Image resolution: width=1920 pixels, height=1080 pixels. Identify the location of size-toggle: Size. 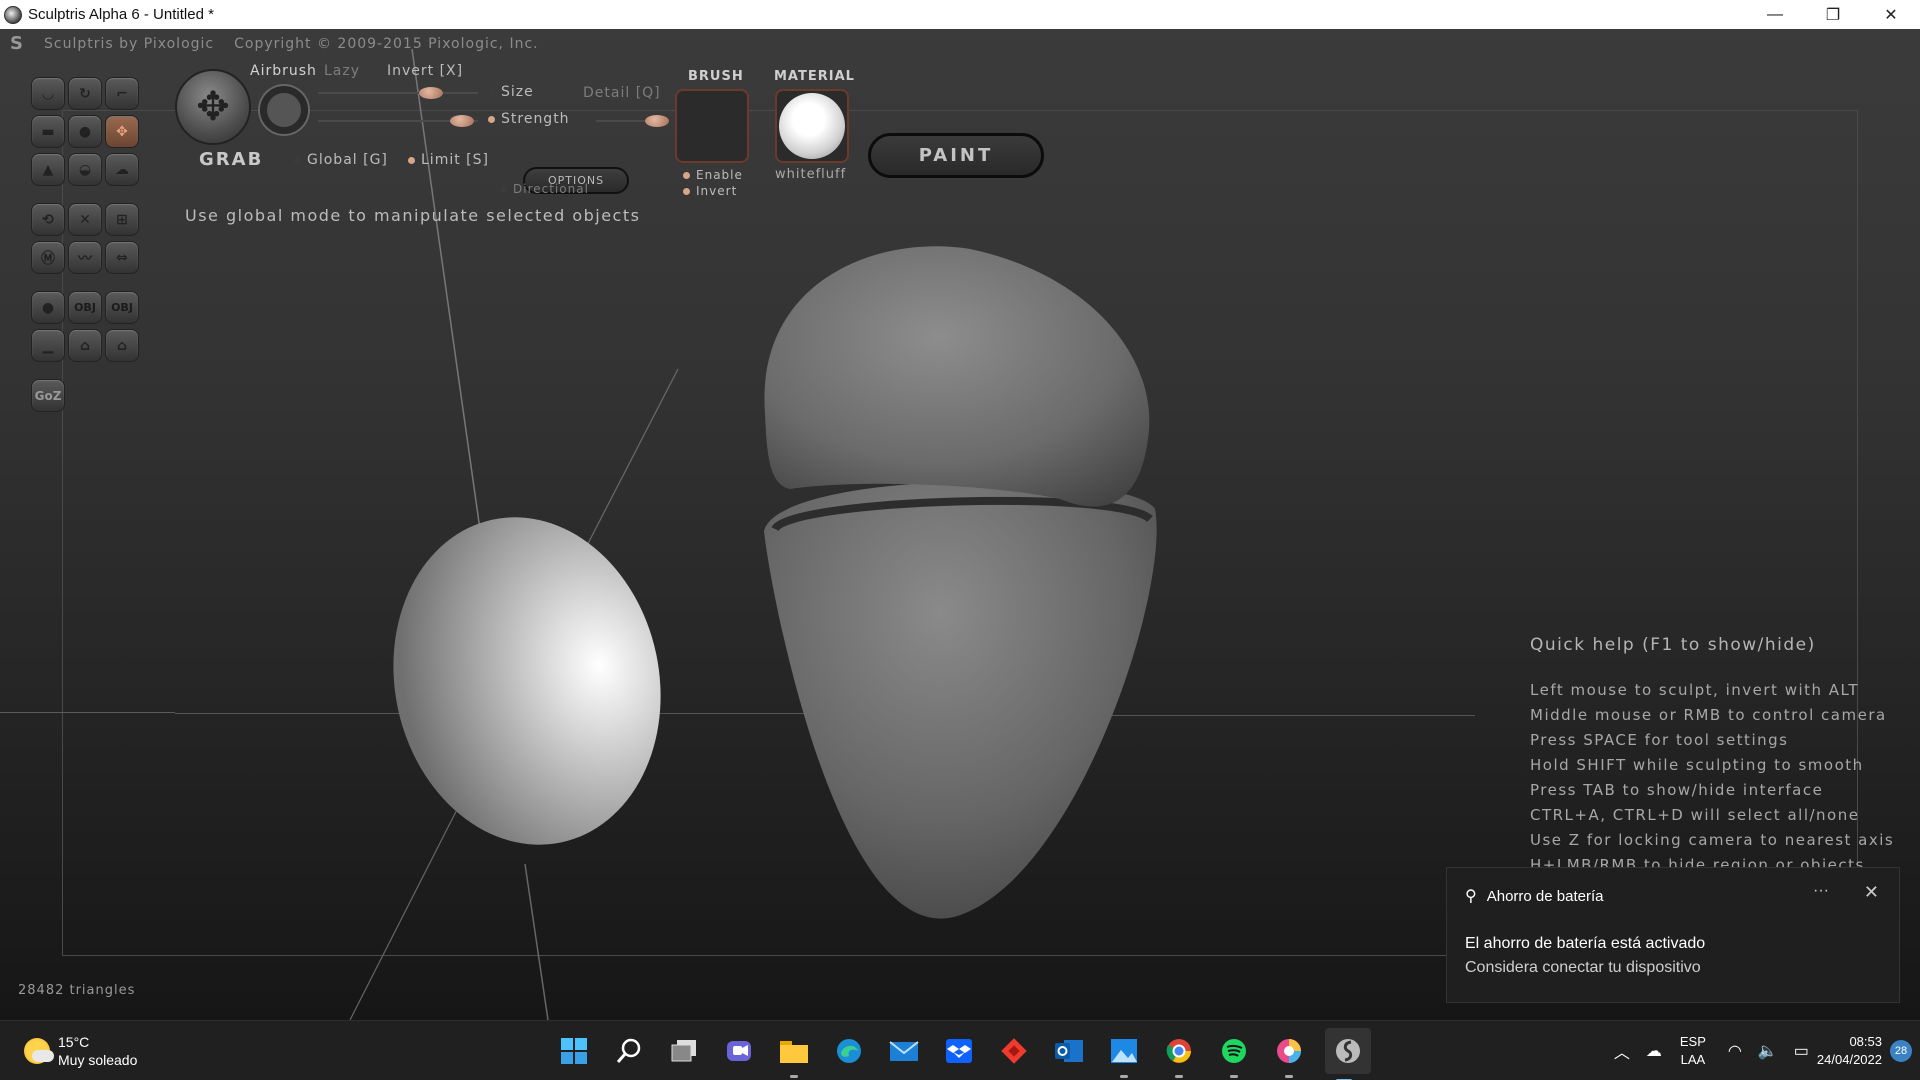
(511, 92).